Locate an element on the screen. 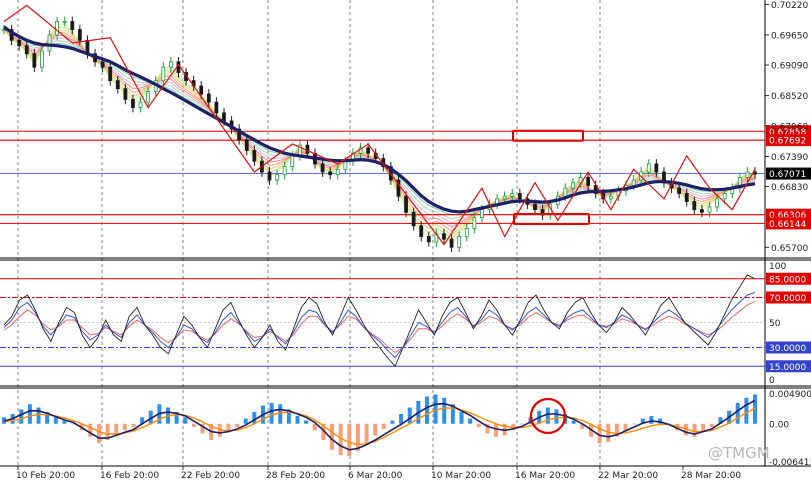 The height and width of the screenshot is (484, 811). price-tick-label: 0.66830 is located at coordinates (789, 188).